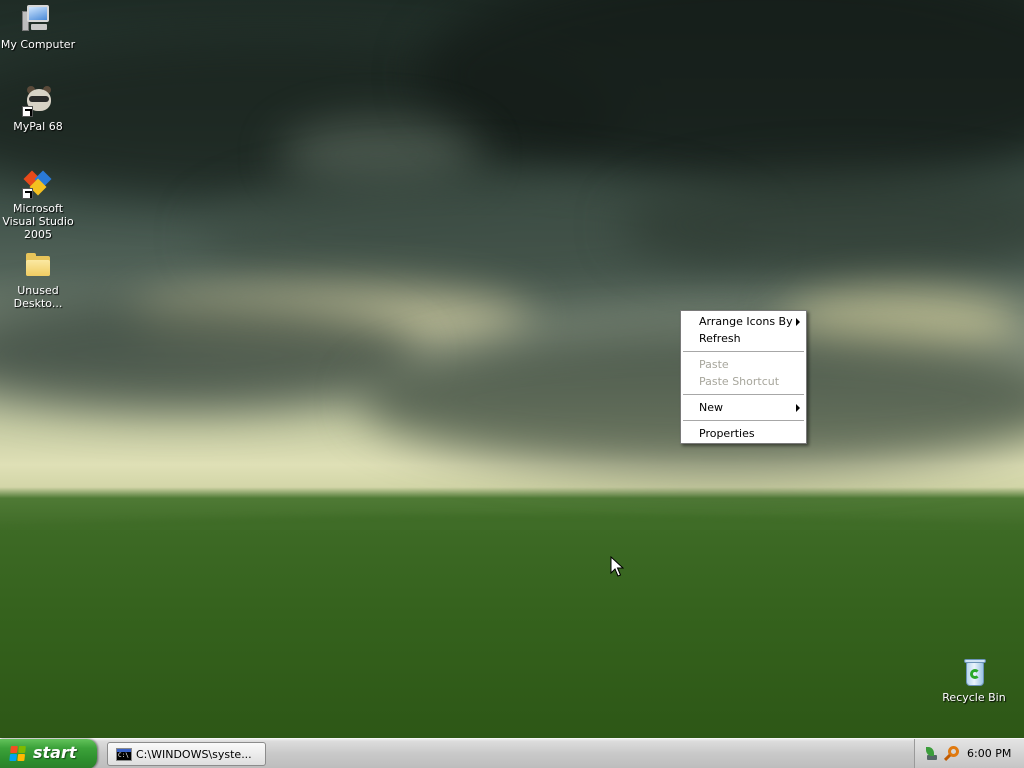  I want to click on visual-studio-icon, so click(38, 183).